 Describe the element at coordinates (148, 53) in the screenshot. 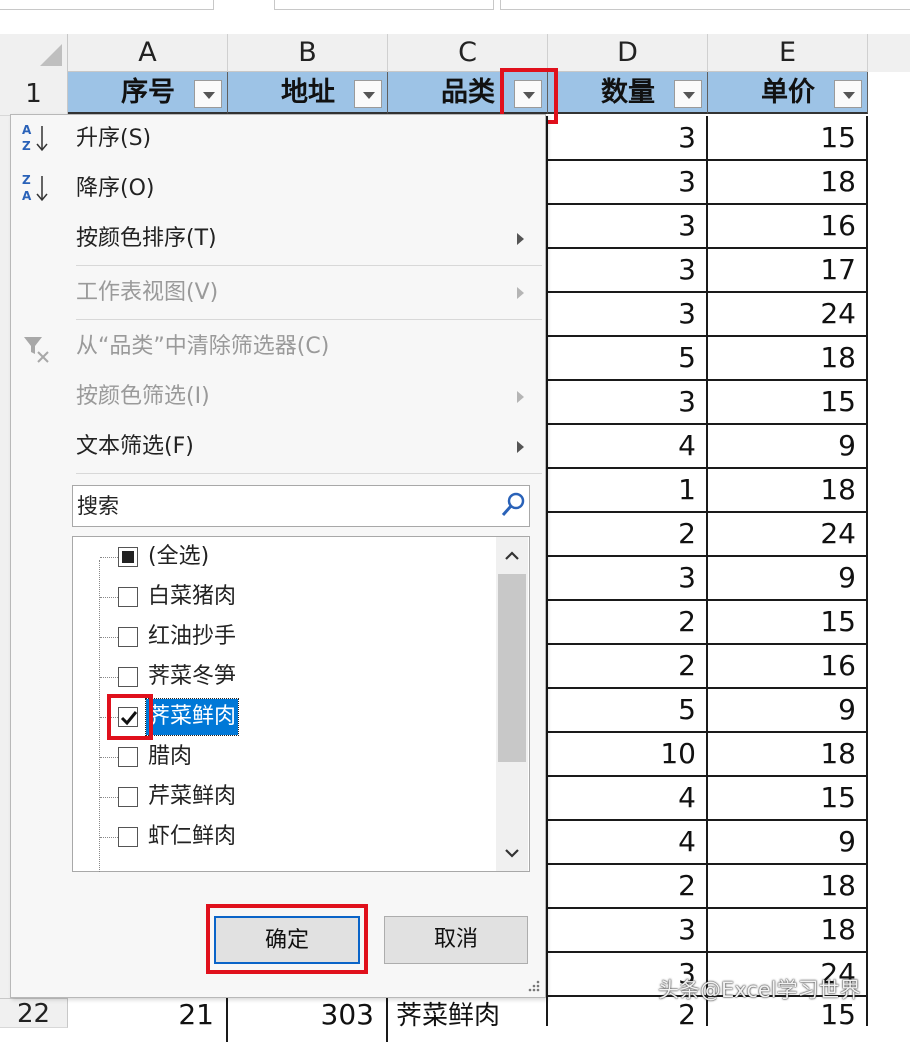

I see `column-header-a: A` at that location.